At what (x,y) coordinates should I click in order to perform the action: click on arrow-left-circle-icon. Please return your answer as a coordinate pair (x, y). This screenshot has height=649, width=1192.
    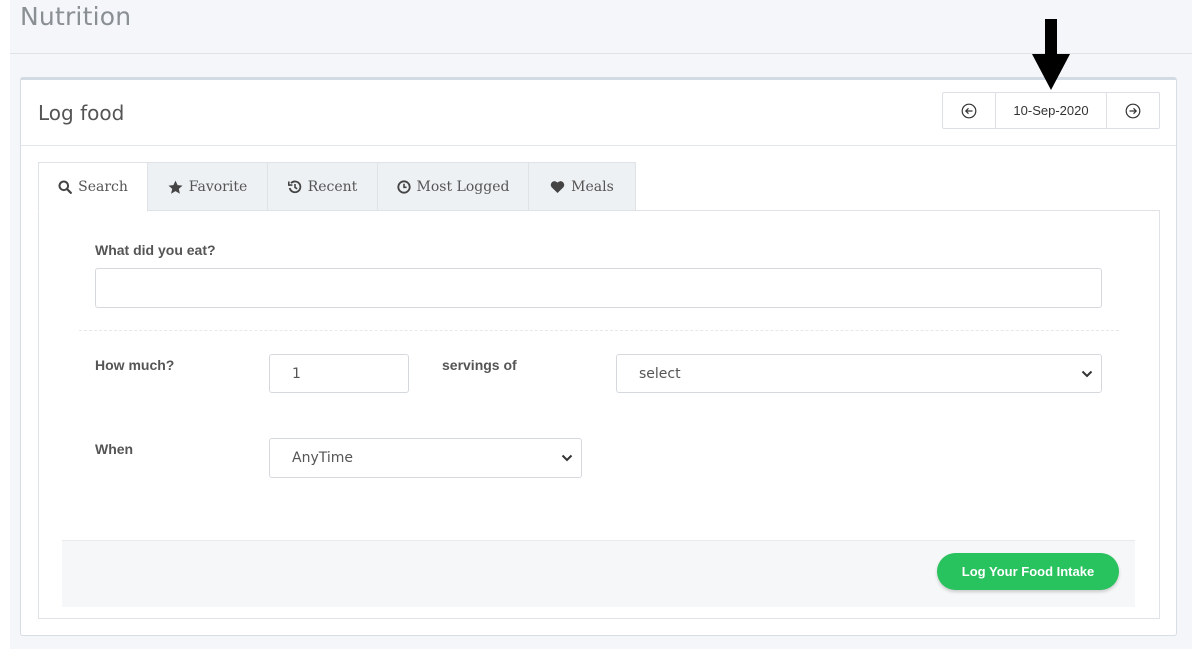
    Looking at the image, I should click on (969, 110).